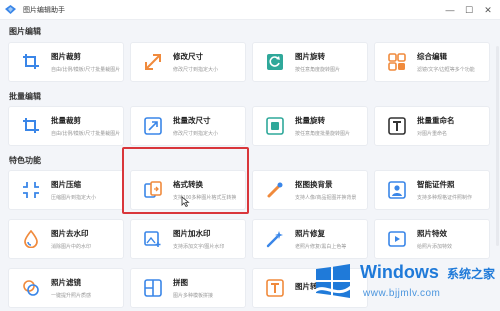  I want to click on tool-desc: 对图片重命名, so click(432, 134).